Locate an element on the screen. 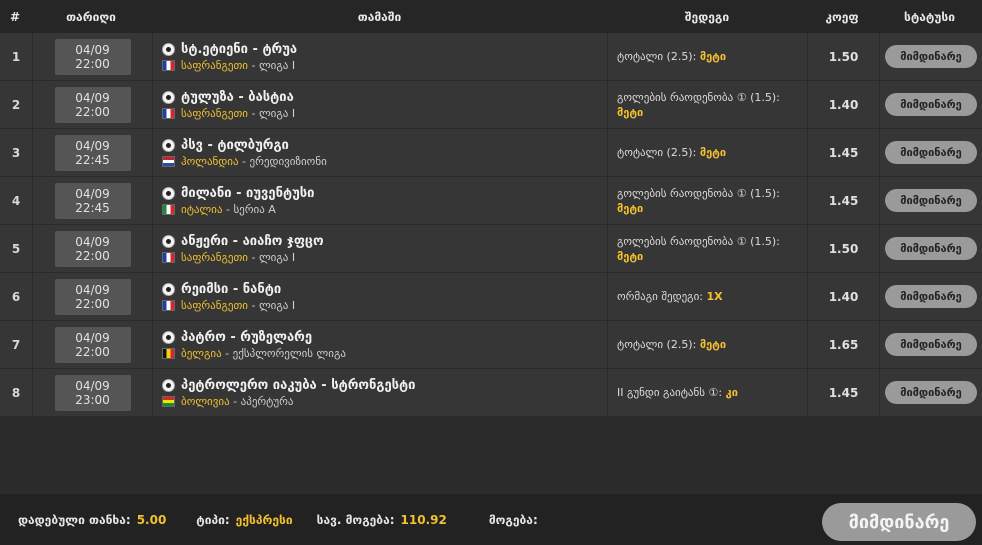  market-pick: 1X is located at coordinates (714, 296).